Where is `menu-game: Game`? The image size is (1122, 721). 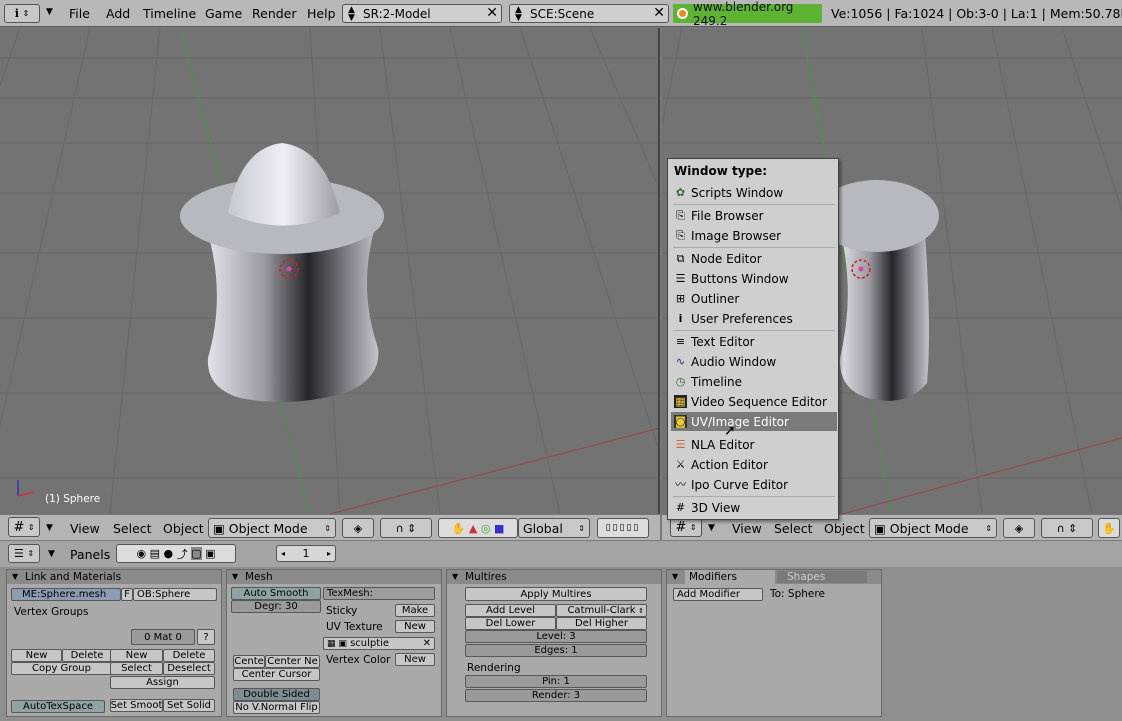
menu-game: Game is located at coordinates (223, 13).